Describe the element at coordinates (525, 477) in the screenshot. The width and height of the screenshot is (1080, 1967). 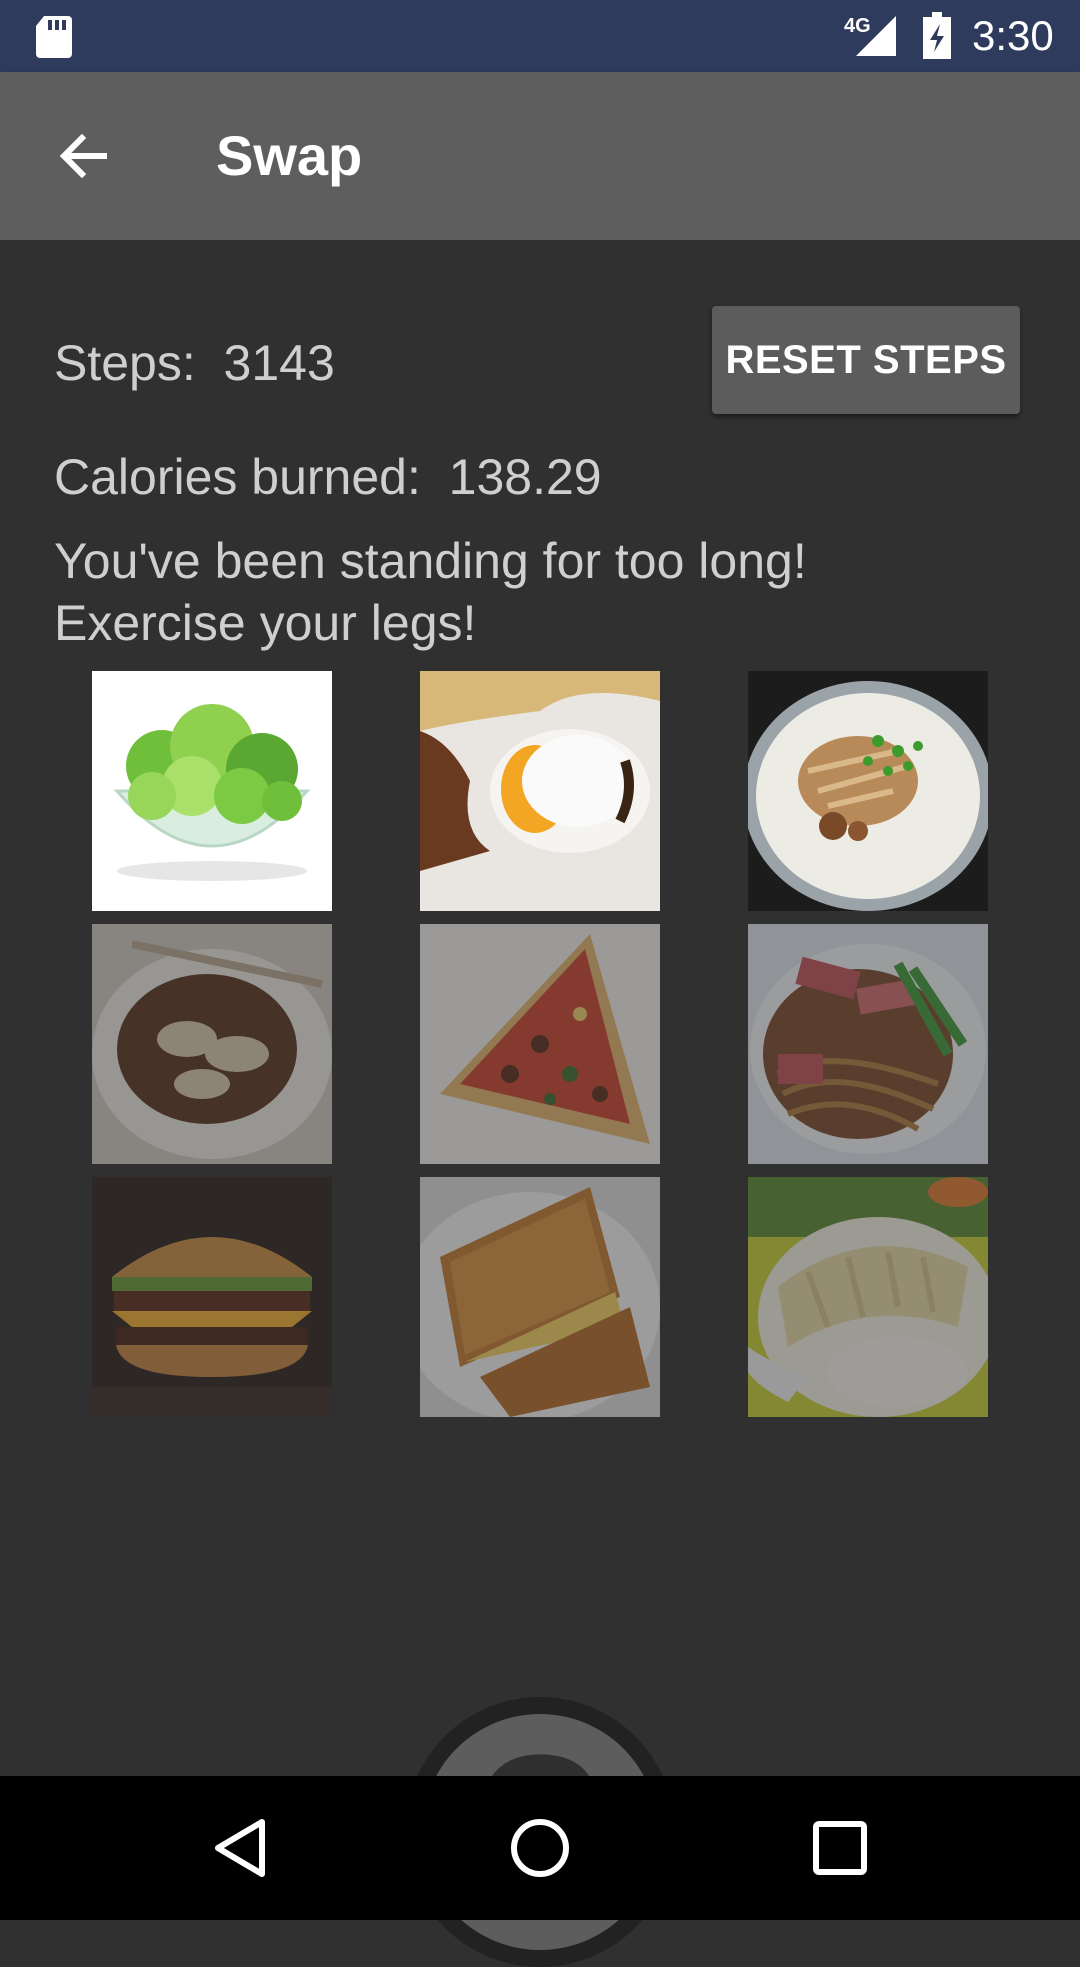
I see `calories-value: 138.29` at that location.